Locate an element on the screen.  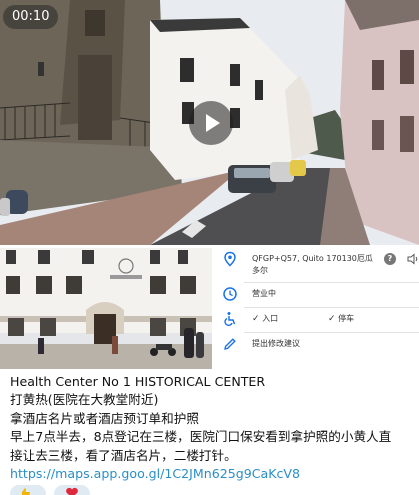
video-duration-badge: 00:10 is located at coordinates (31, 17).